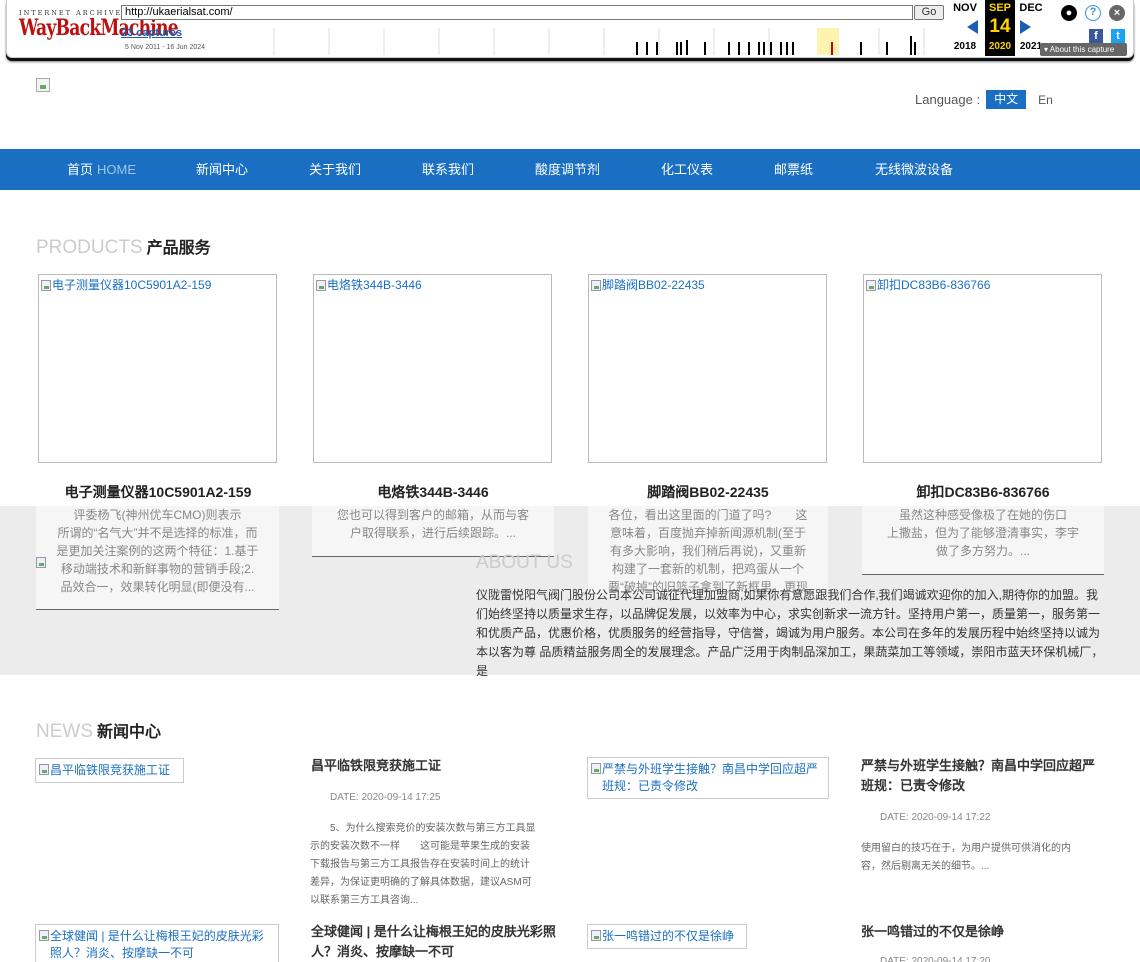  Describe the element at coordinates (707, 569) in the screenshot. I see `desc-line: 构建了一套新的机制，把鸡蛋从一个` at that location.